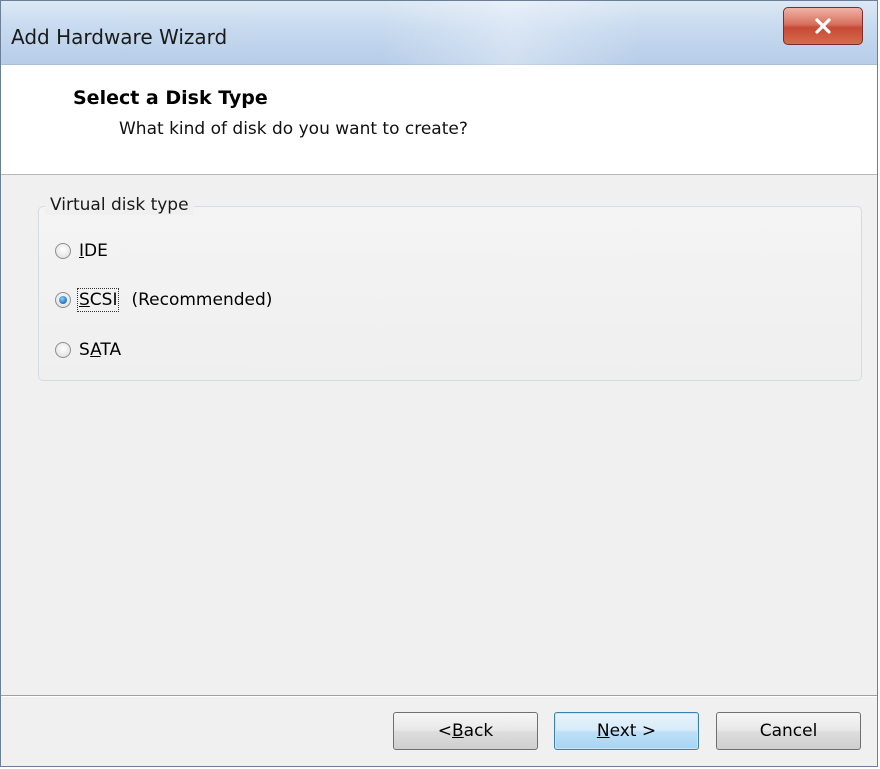  I want to click on title-bar: Add Hardware Wizard, so click(439, 33).